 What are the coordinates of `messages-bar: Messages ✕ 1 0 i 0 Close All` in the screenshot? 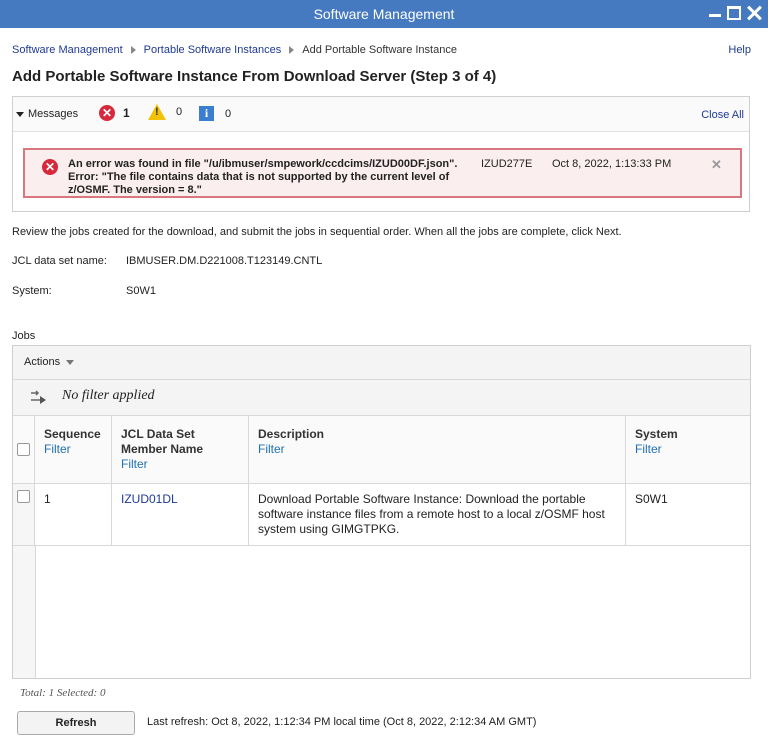 It's located at (381, 114).